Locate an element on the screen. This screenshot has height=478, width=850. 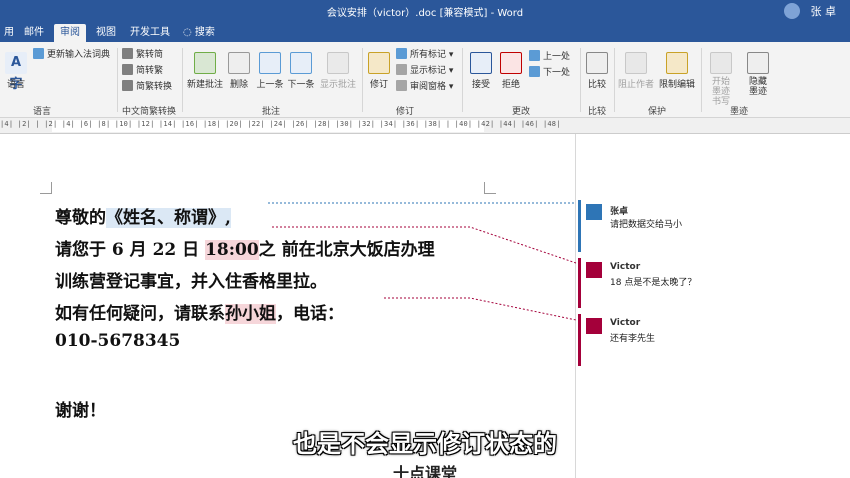
comment-2: Victor 18 点是不是太晚了？ is located at coordinates (713, 283).